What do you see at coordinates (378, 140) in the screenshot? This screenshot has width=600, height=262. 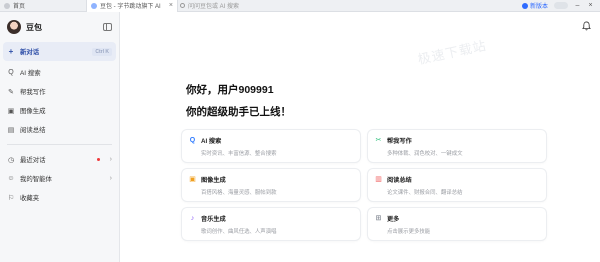 I see `pen-icon: ✂` at bounding box center [378, 140].